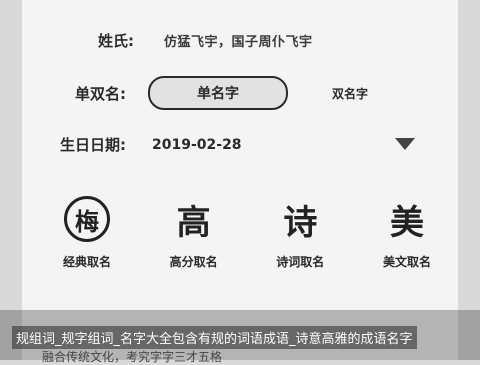 The width and height of the screenshot is (480, 365). I want to click on double-name-option: 双名字, so click(350, 93).